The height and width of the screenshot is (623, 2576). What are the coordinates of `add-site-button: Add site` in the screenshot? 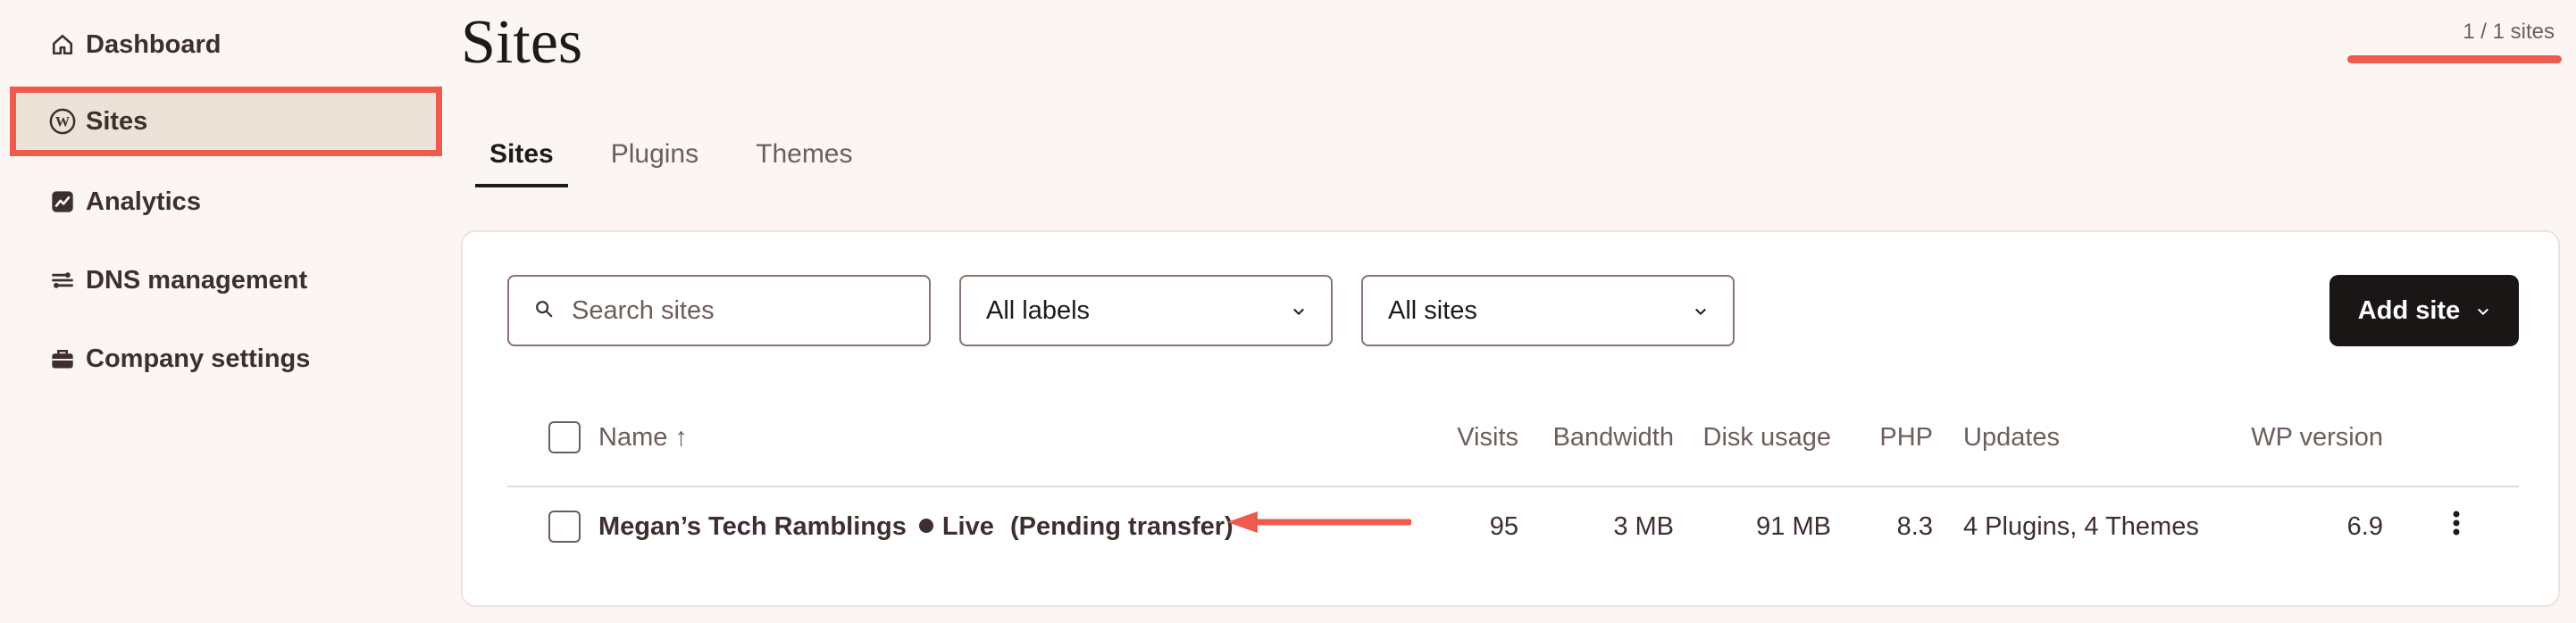 It's located at (2424, 310).